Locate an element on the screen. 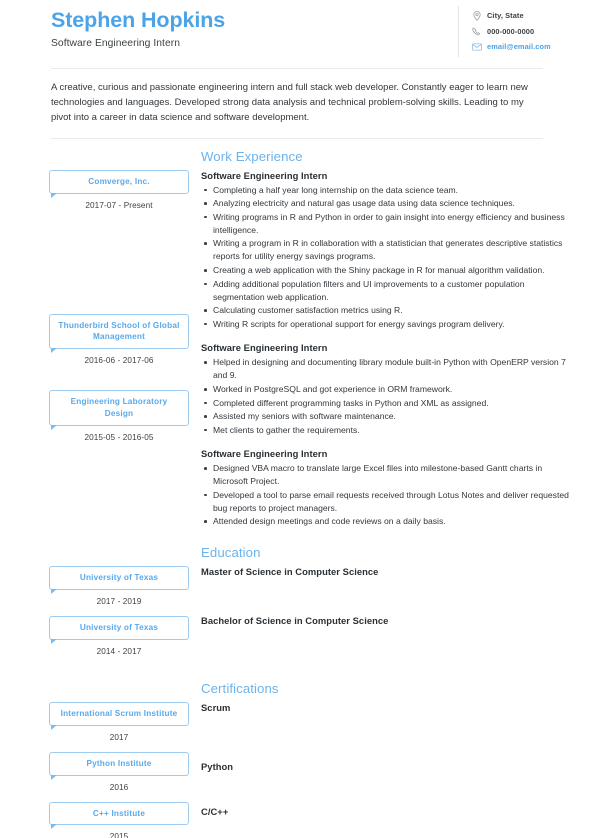 The width and height of the screenshot is (594, 838). certification-badge-1: Python Institute 2016 is located at coordinates (119, 771).